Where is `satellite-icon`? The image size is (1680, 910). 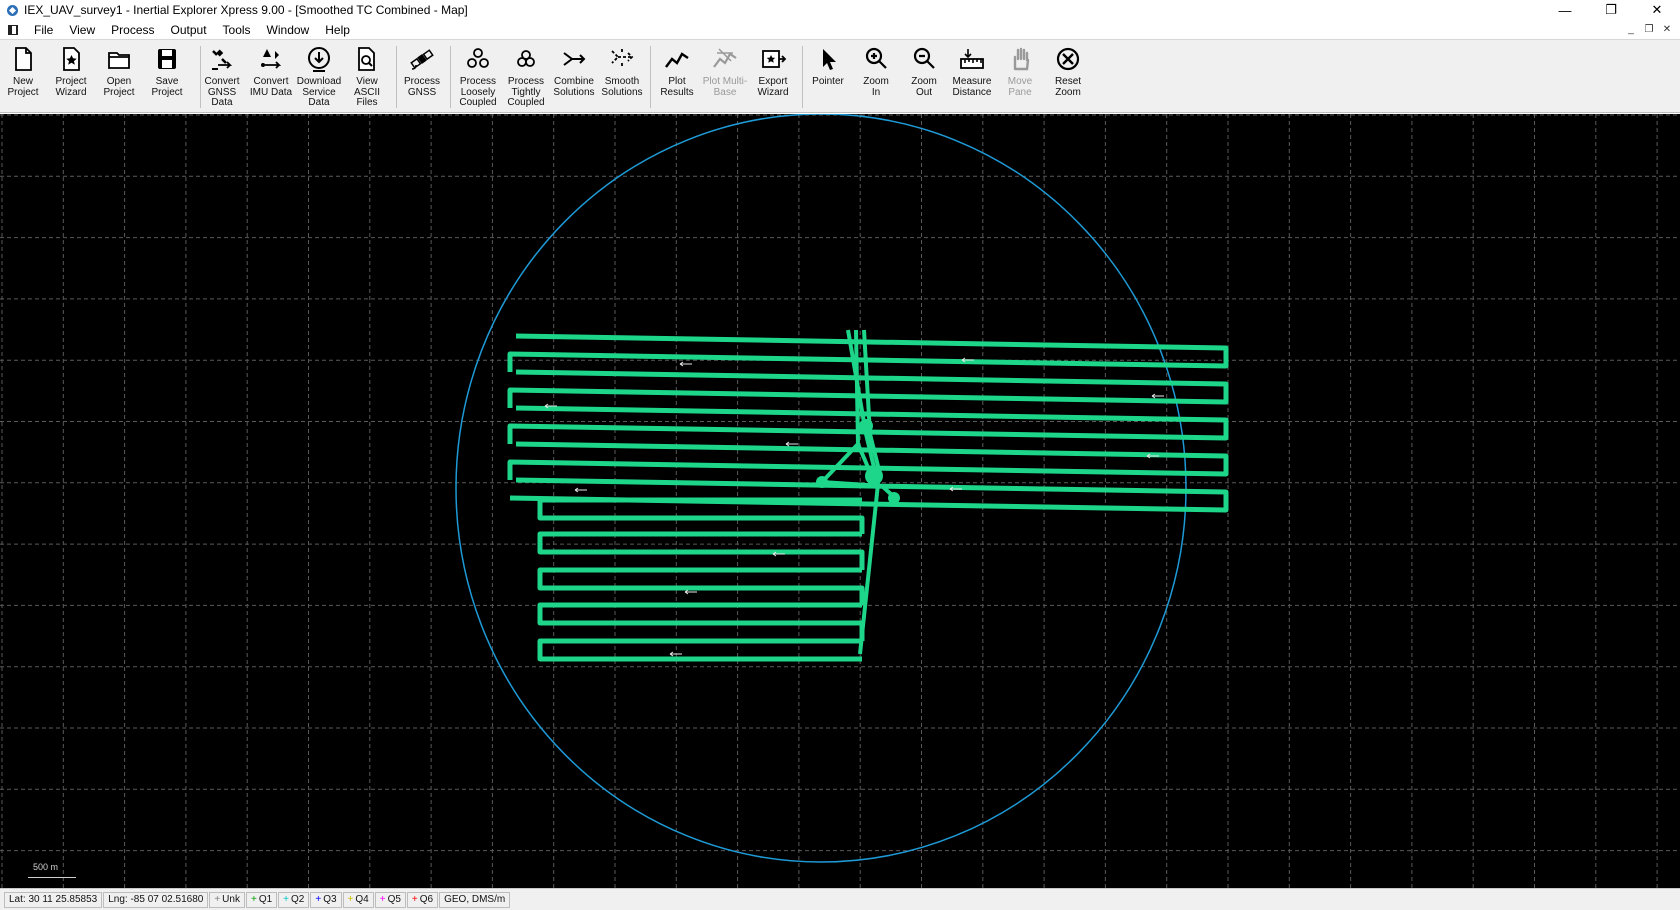
satellite-icon is located at coordinates (422, 59).